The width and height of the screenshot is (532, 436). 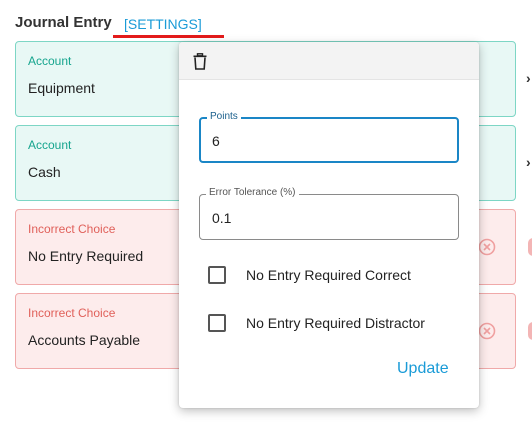 What do you see at coordinates (86, 256) in the screenshot?
I see `card-value: No Entry Required` at bounding box center [86, 256].